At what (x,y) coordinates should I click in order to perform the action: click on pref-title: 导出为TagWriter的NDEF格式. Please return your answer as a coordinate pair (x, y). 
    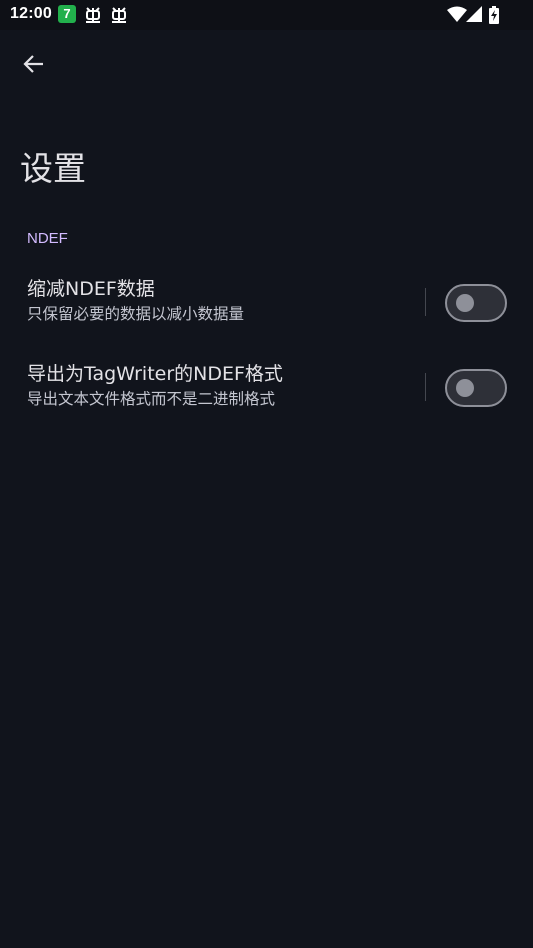
    Looking at the image, I should click on (155, 374).